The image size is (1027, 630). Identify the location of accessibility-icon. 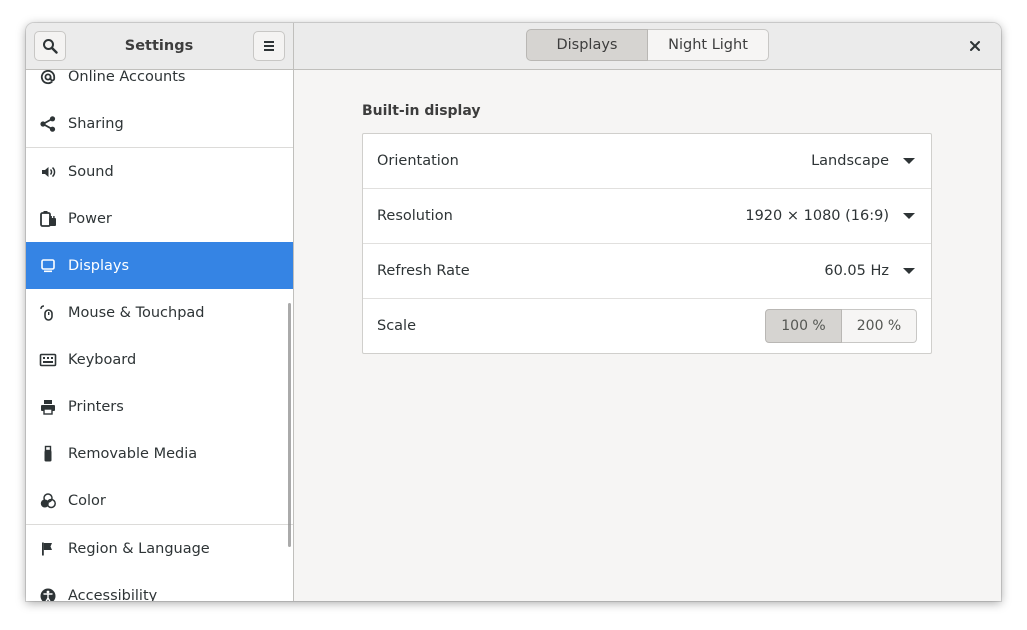
(48, 593).